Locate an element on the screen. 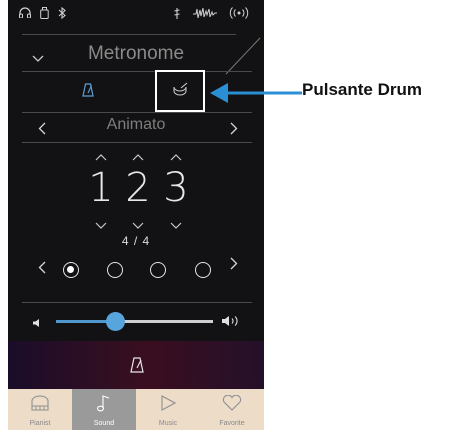 The height and width of the screenshot is (430, 454). drum-button is located at coordinates (180, 91).